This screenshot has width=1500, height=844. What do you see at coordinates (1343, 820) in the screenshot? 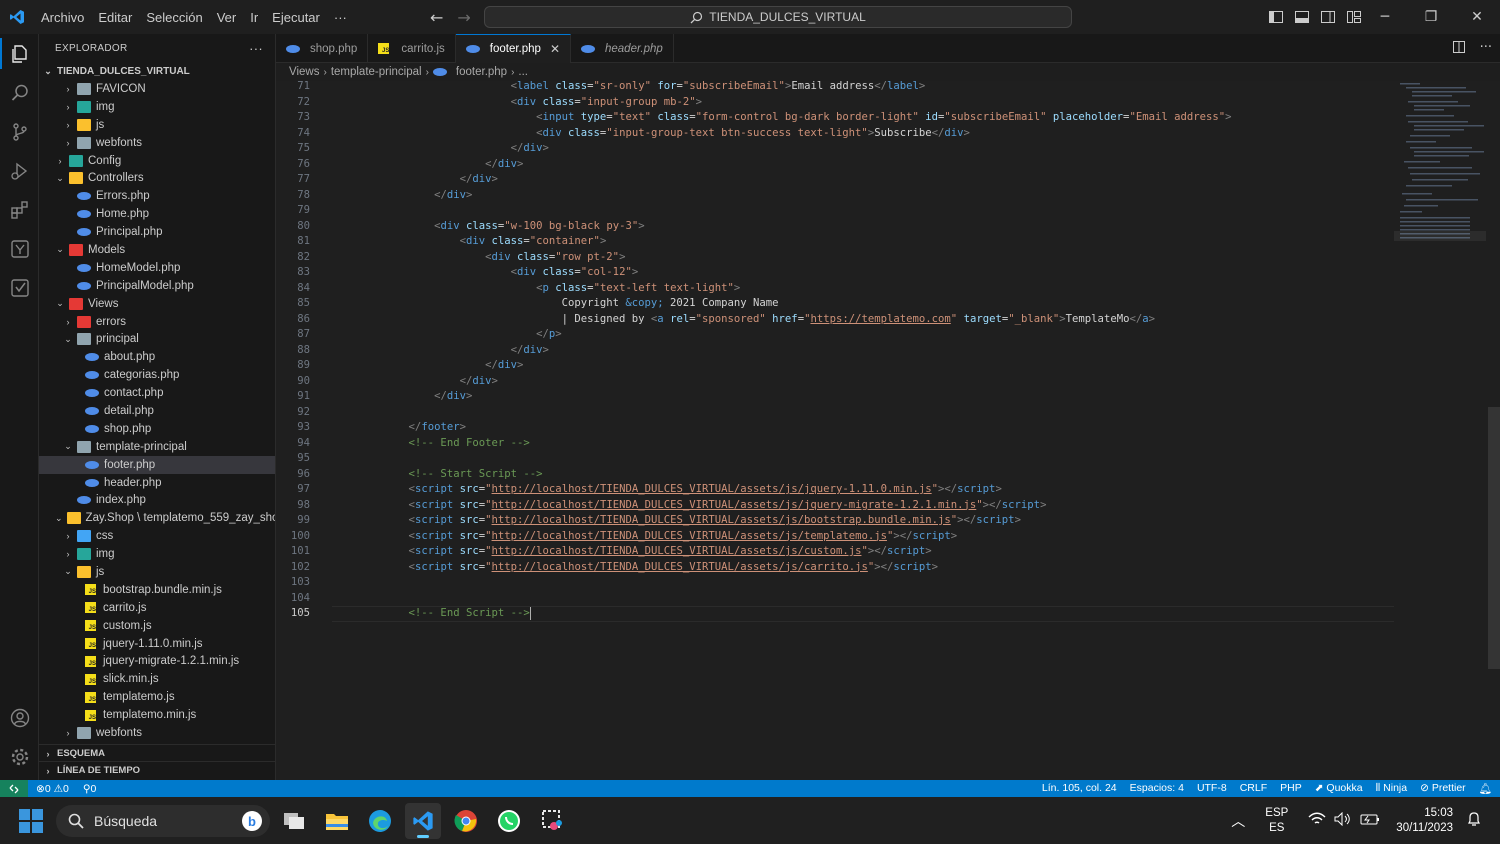
I see `volume-icon` at bounding box center [1343, 820].